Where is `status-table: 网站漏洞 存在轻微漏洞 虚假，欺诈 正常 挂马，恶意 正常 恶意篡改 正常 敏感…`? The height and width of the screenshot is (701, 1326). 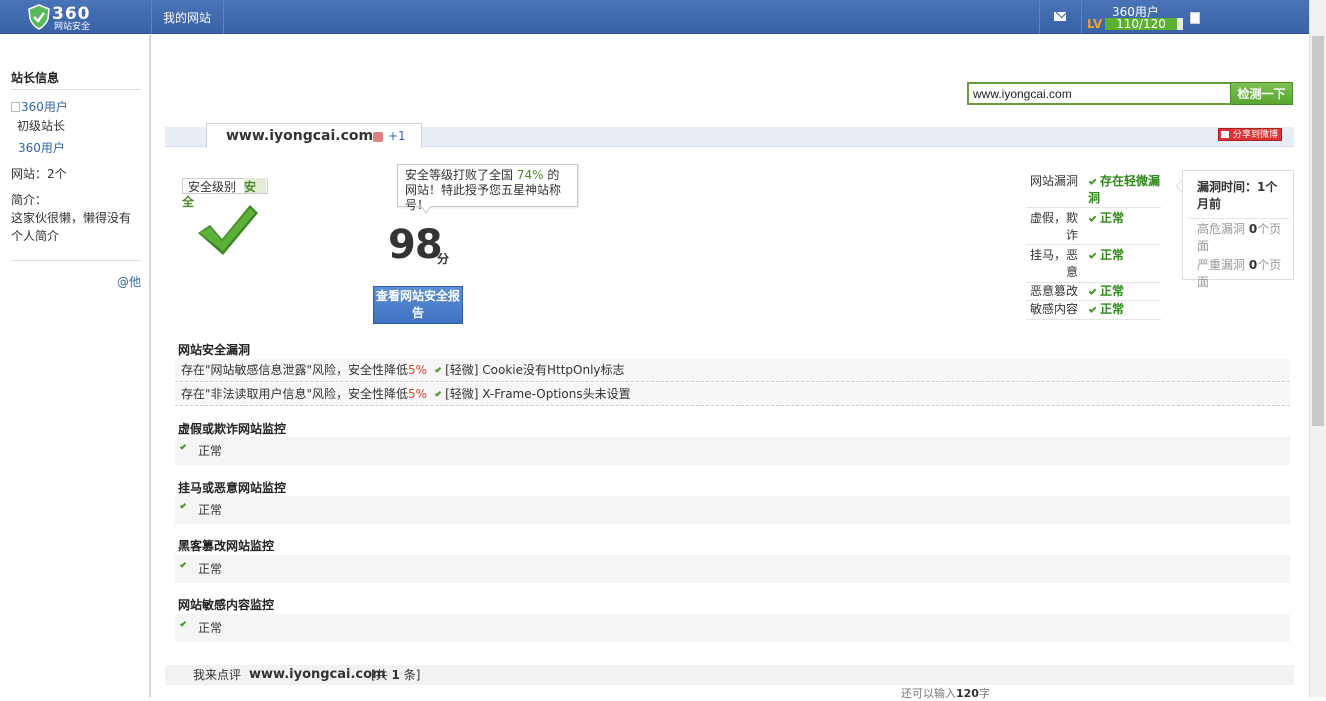 status-table: 网站漏洞 存在轻微漏洞 虚假，欺诈 正常 挂马，恶意 正常 恶意篡改 正常 敏感… is located at coordinates (1093, 245).